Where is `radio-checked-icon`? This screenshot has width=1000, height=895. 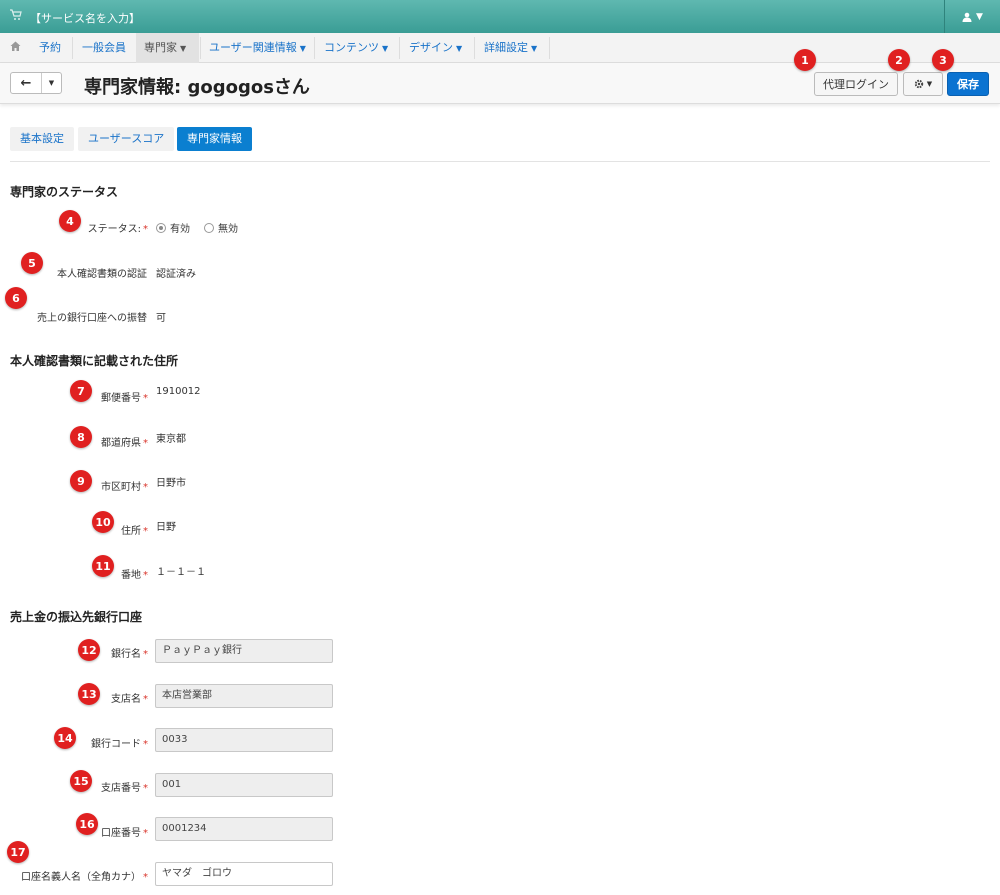
radio-checked-icon is located at coordinates (161, 227).